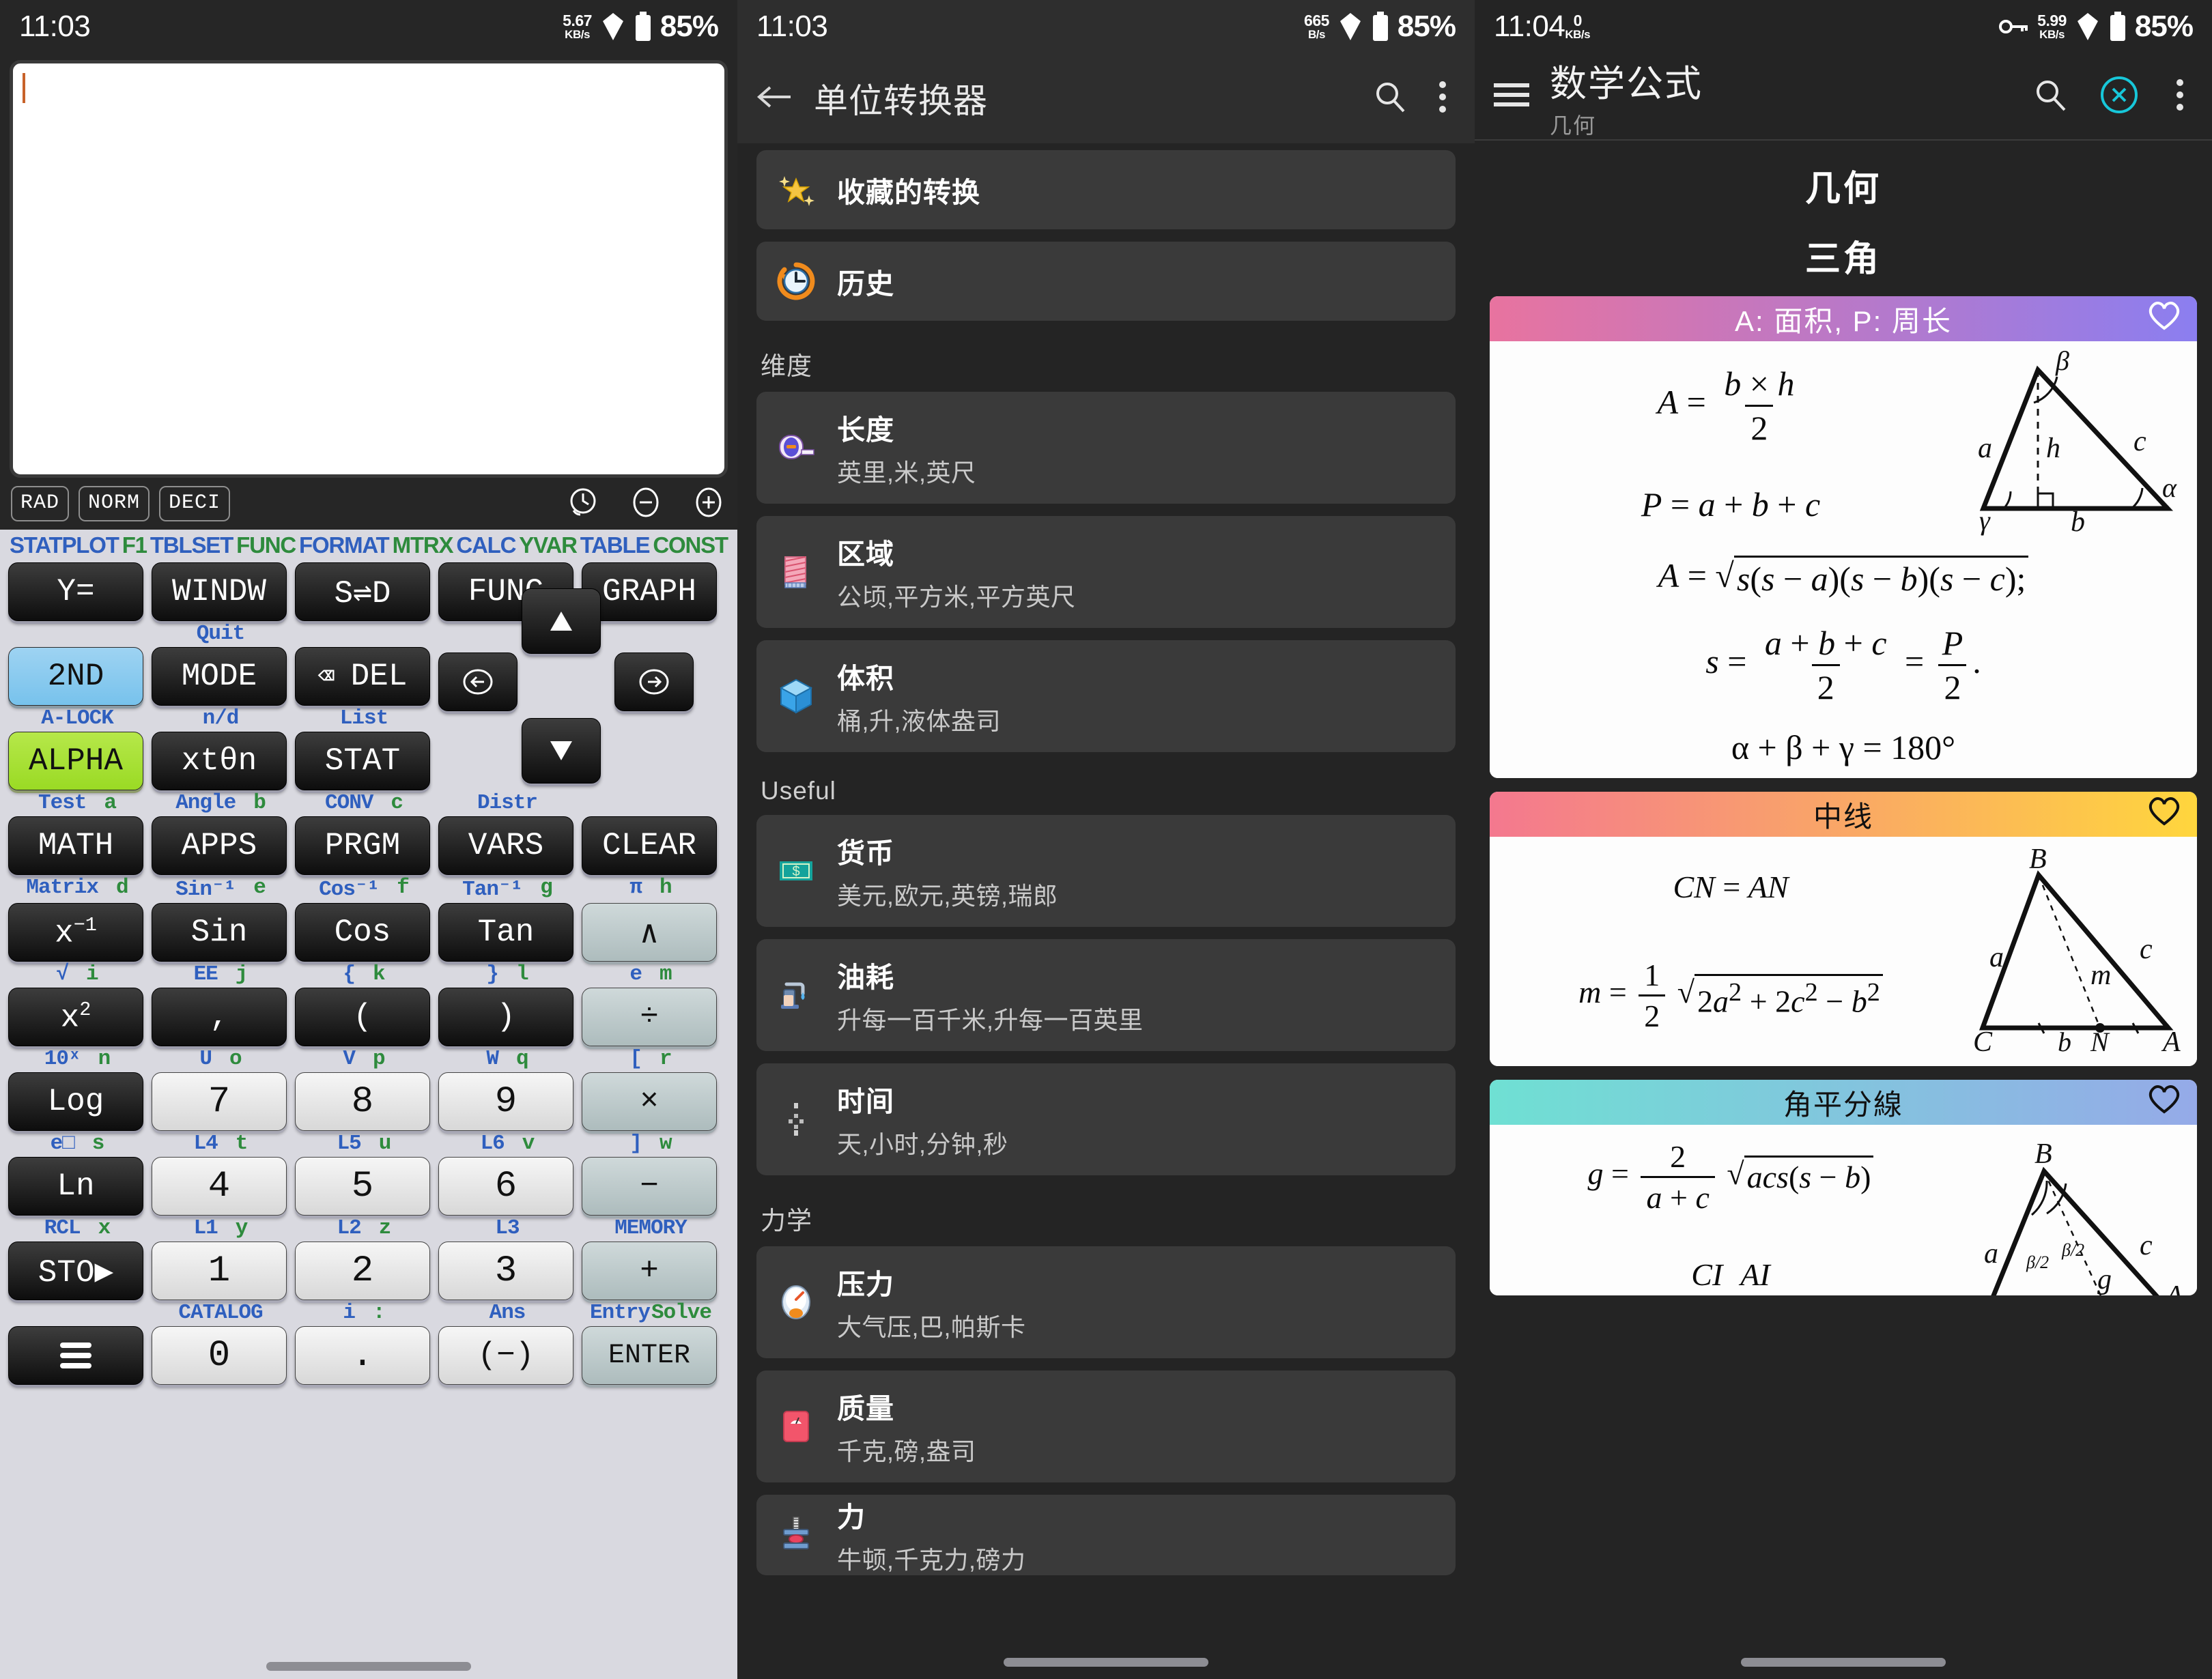  I want to click on key-5: 5, so click(362, 1186).